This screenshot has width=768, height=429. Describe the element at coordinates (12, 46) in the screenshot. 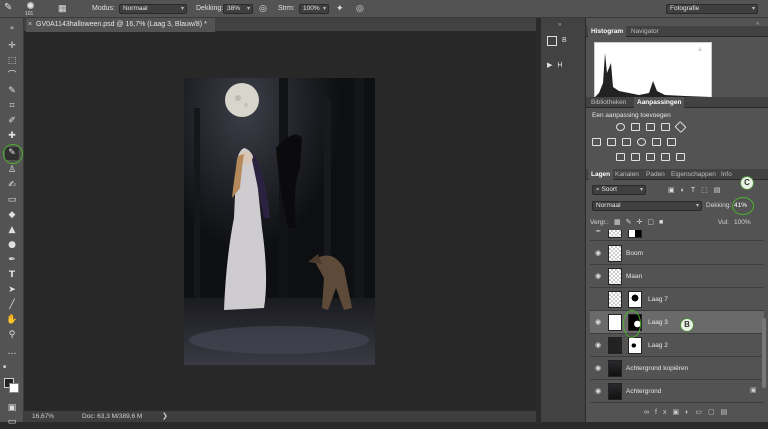

I see `move-tool-icon: ✛` at that location.